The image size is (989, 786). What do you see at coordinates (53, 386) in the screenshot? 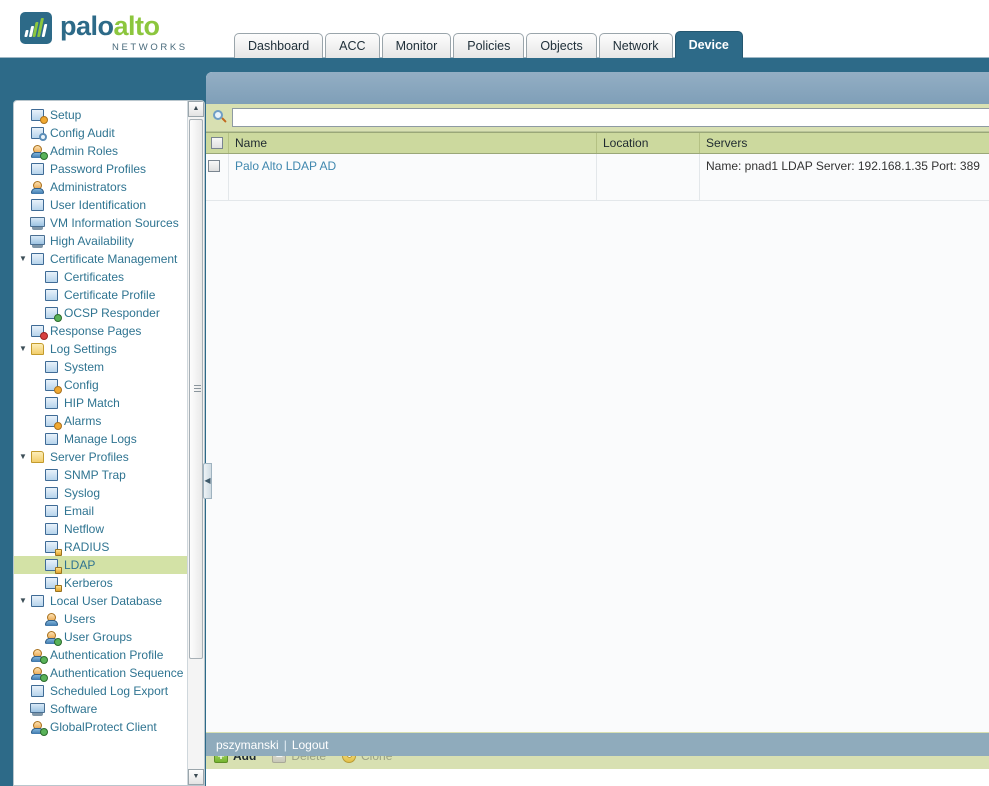
I see `config-log-icon` at bounding box center [53, 386].